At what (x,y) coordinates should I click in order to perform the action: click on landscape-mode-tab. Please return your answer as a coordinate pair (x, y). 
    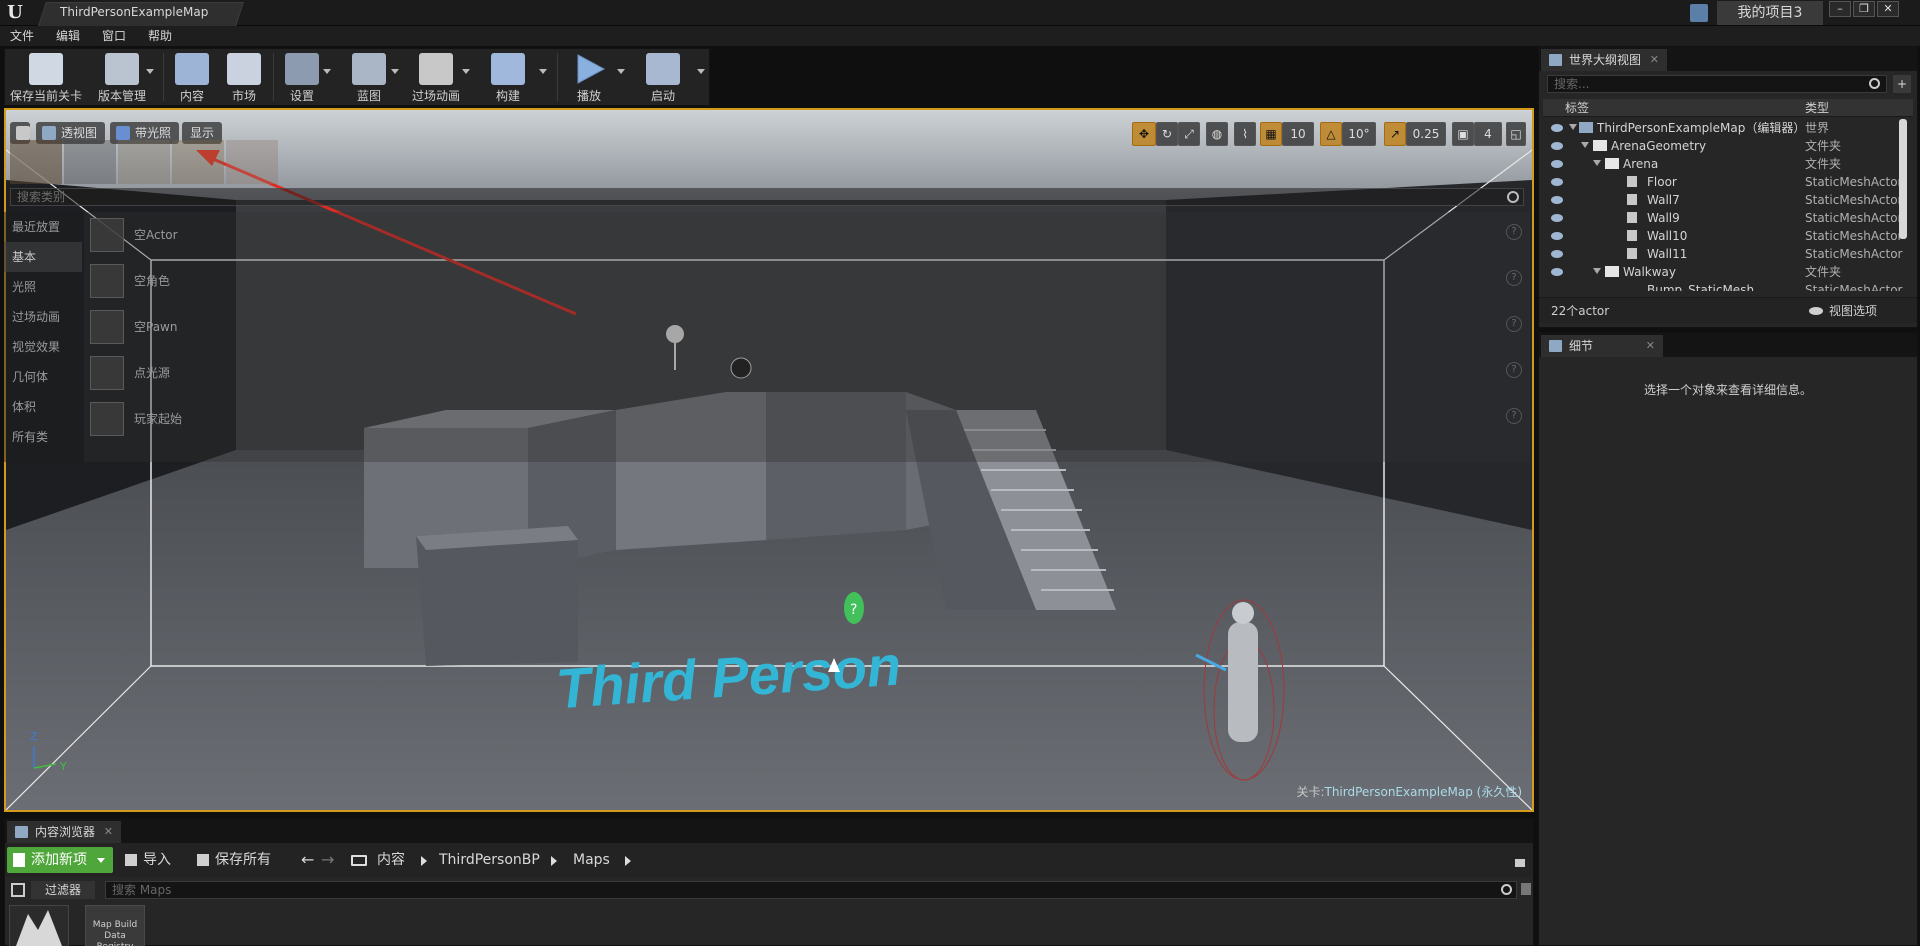
    Looking at the image, I should click on (144, 162).